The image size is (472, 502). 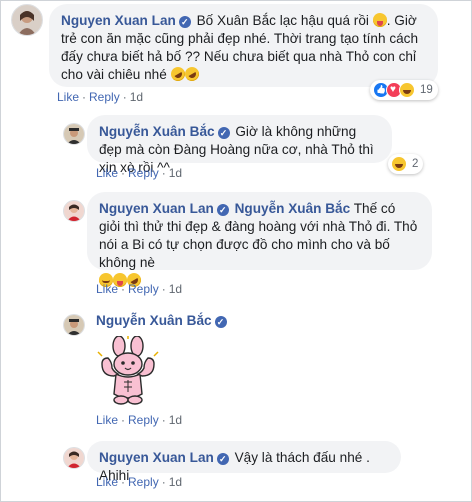 What do you see at coordinates (282, 20) in the screenshot?
I see `comment-text: Bố Xuân Bắc lạc hậu quá rồi` at bounding box center [282, 20].